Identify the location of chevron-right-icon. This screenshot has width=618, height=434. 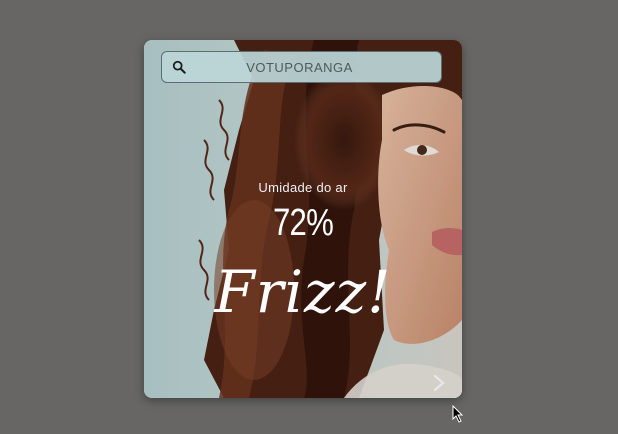
(439, 383).